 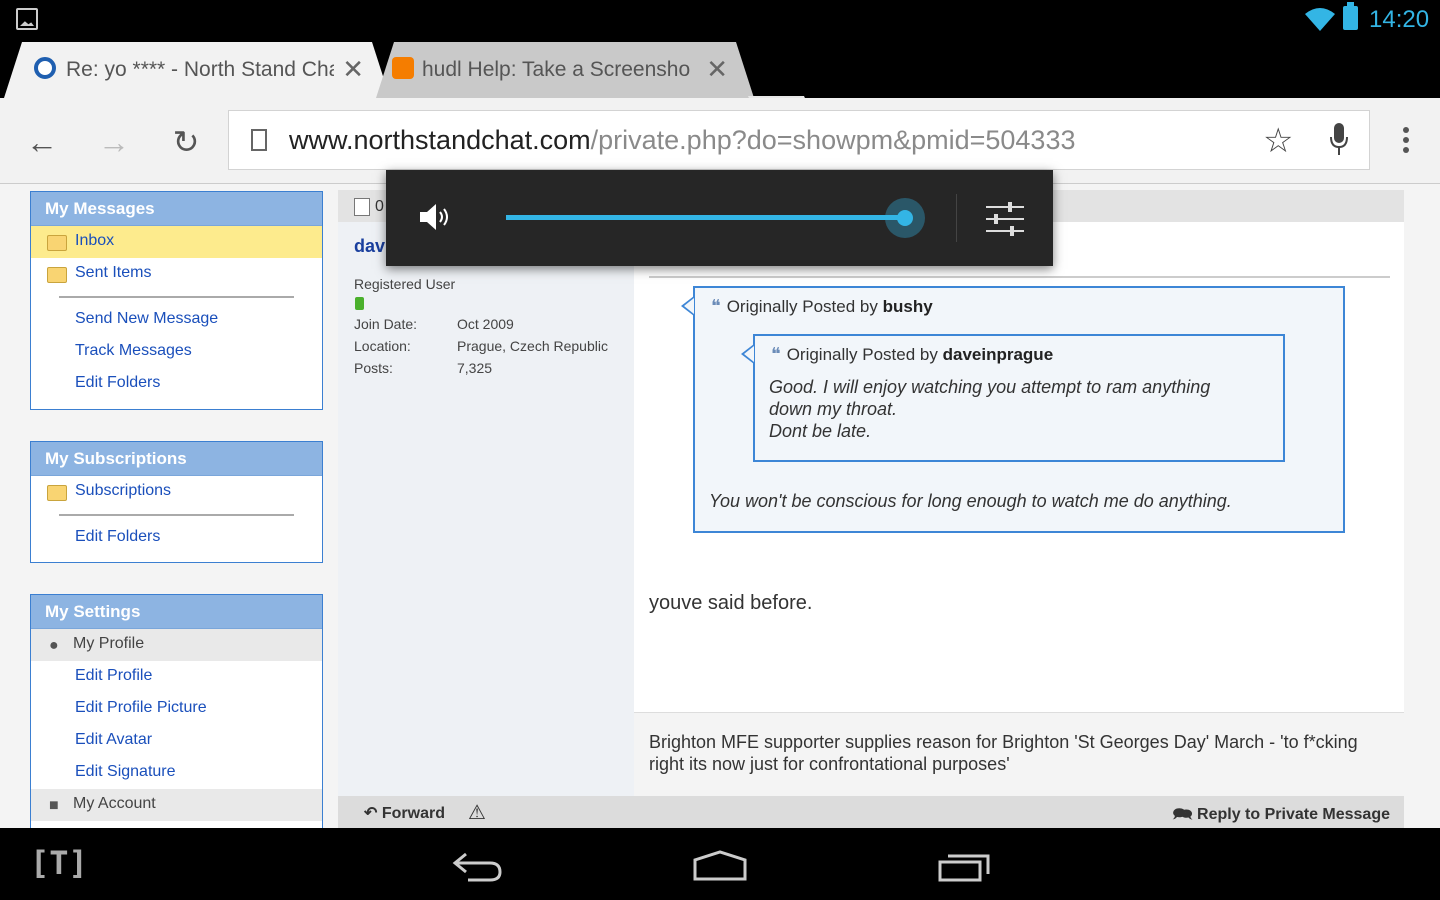 I want to click on quote-attribution: ❝ Originally Posted by daveinprague, so click(x=912, y=354).